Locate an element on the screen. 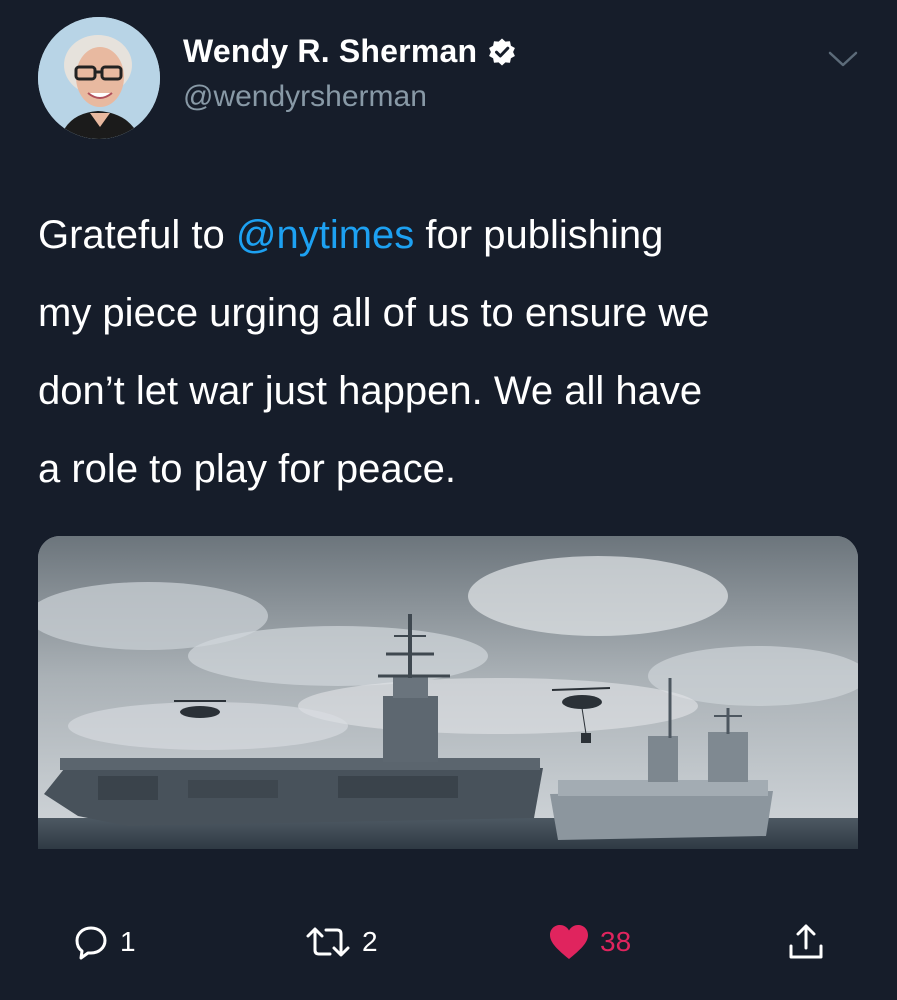 The image size is (897, 1000). verified-badge-icon is located at coordinates (502, 51).